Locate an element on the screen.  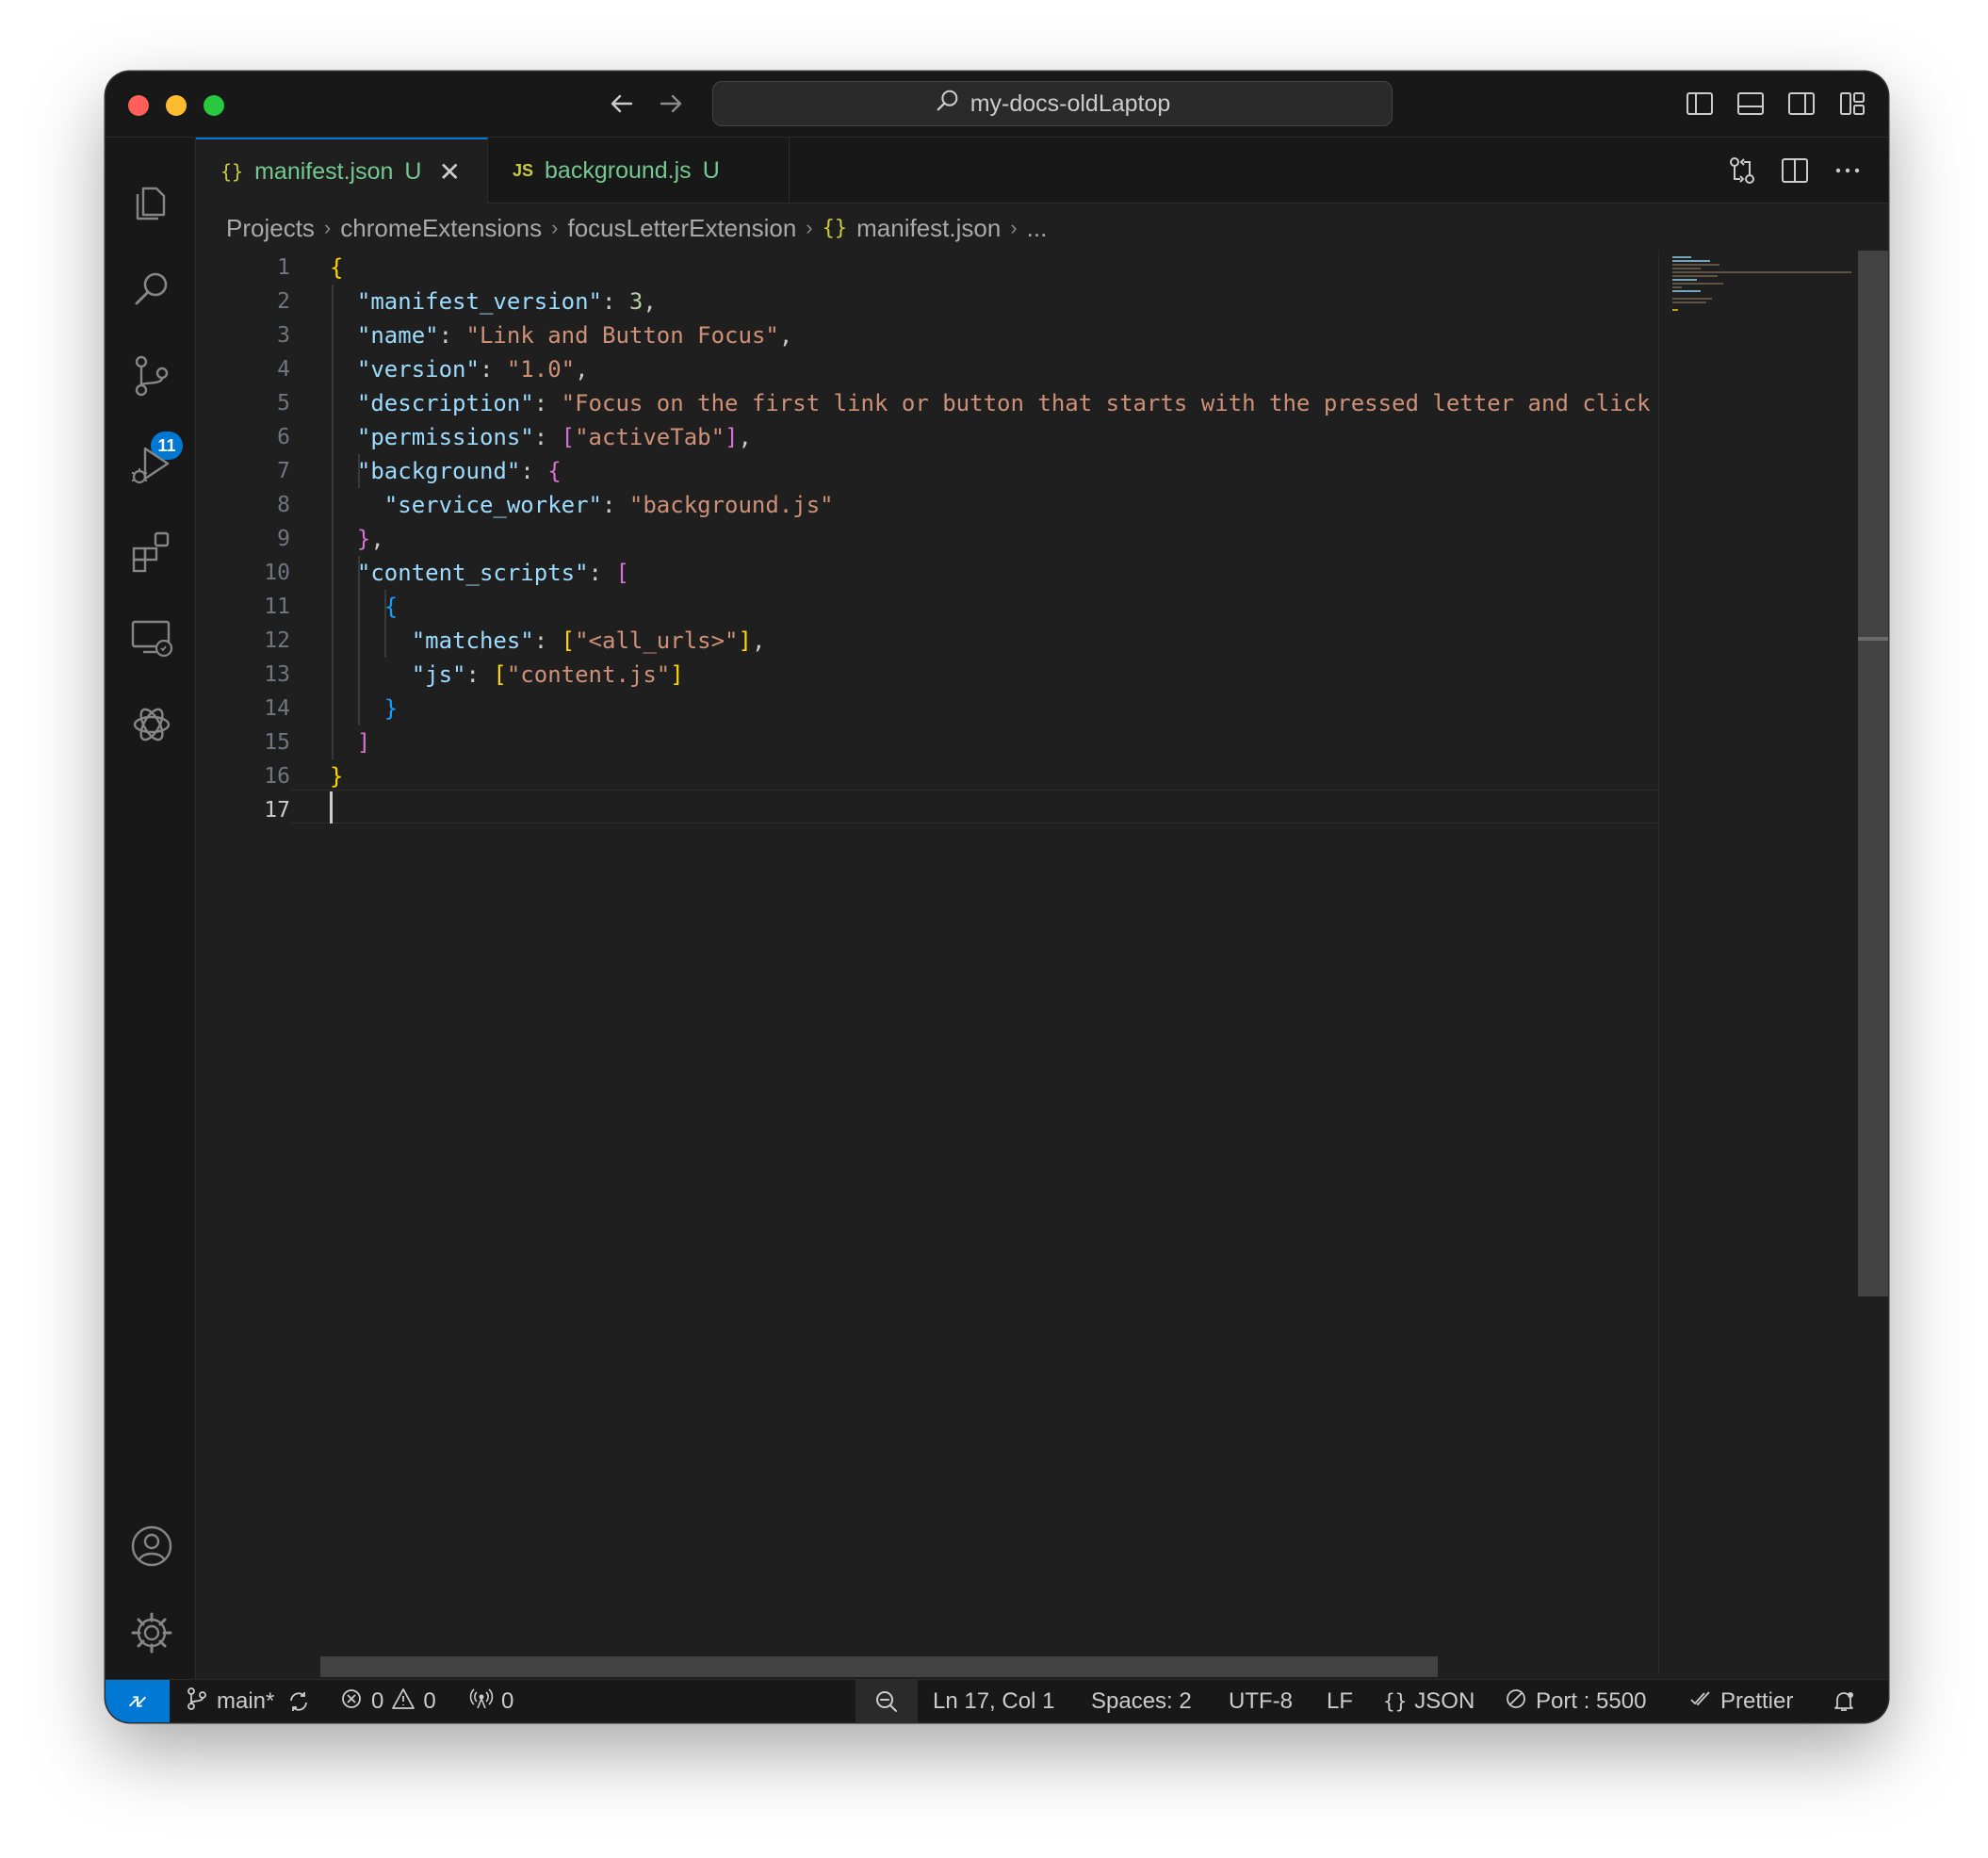
scrollbar-cursor-marker is located at coordinates (1873, 639).